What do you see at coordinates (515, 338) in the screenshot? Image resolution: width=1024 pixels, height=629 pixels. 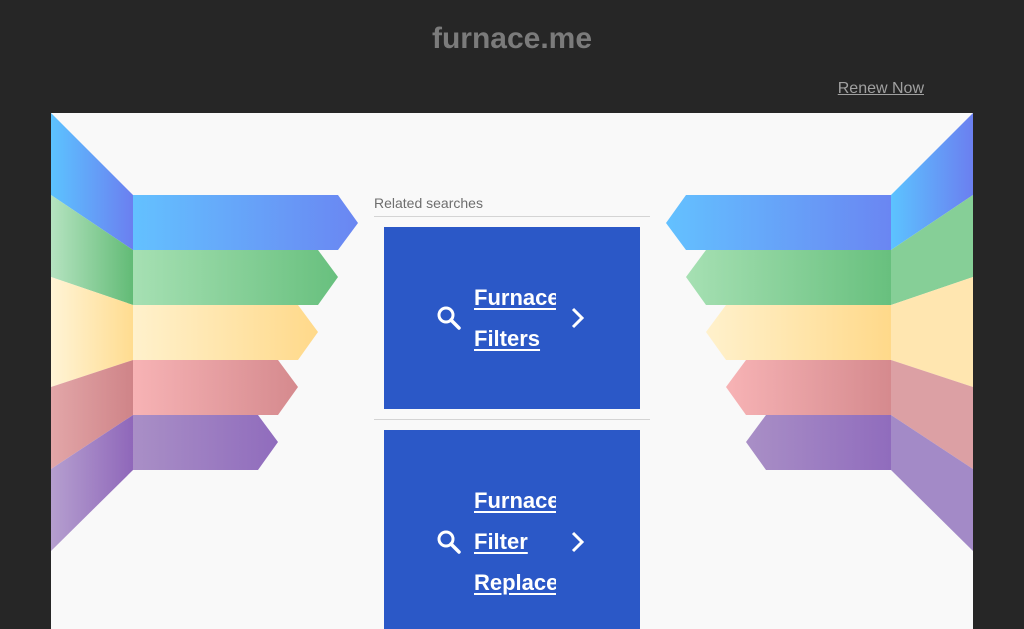 I see `card-label-line: Filters` at bounding box center [515, 338].